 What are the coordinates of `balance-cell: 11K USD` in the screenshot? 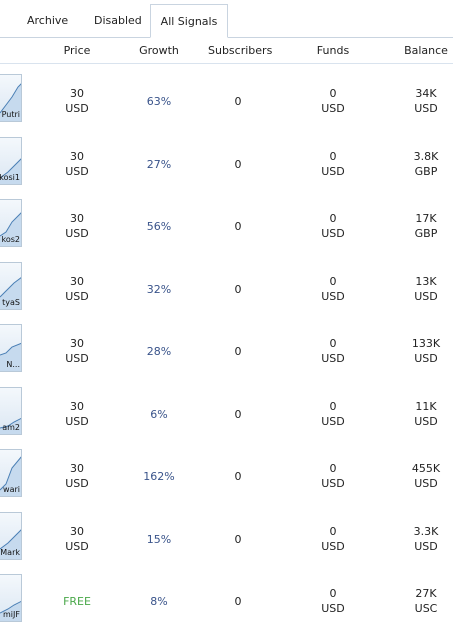 It's located at (426, 414).